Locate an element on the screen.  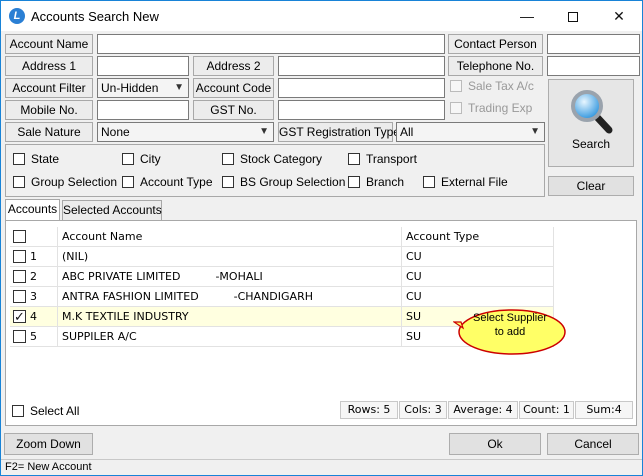
search-button-label: Search is located at coordinates (591, 144).